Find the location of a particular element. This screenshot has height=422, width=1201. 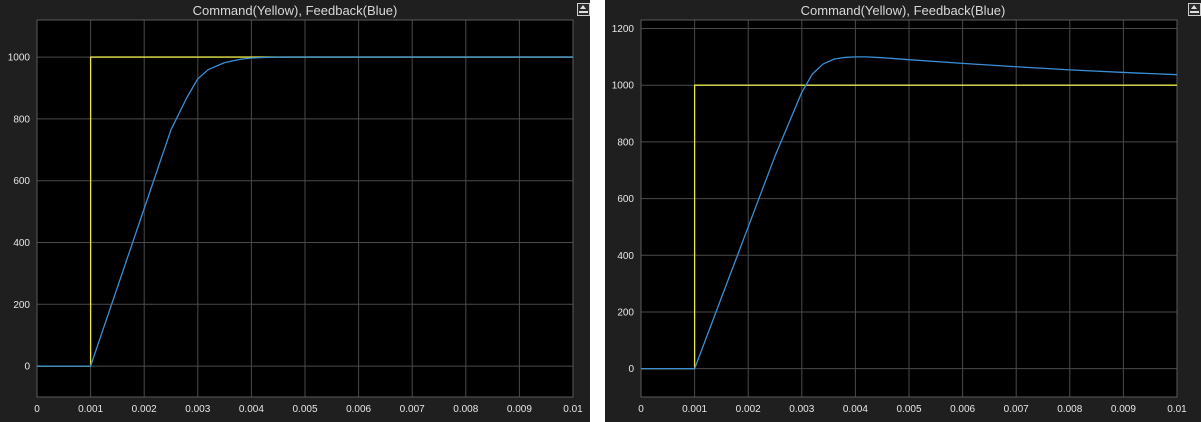

y-tick-label: 1200 is located at coordinates (623, 29).